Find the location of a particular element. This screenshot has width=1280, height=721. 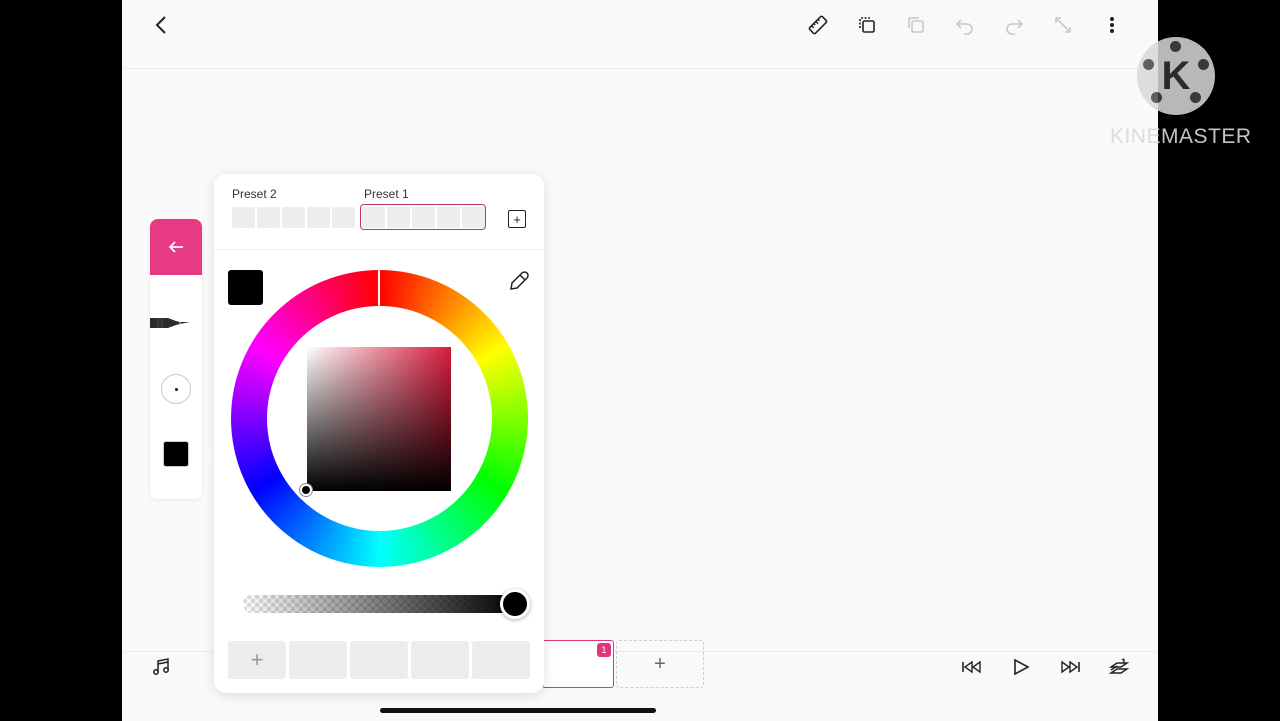

preset-1-label: Preset 1 is located at coordinates (386, 194).